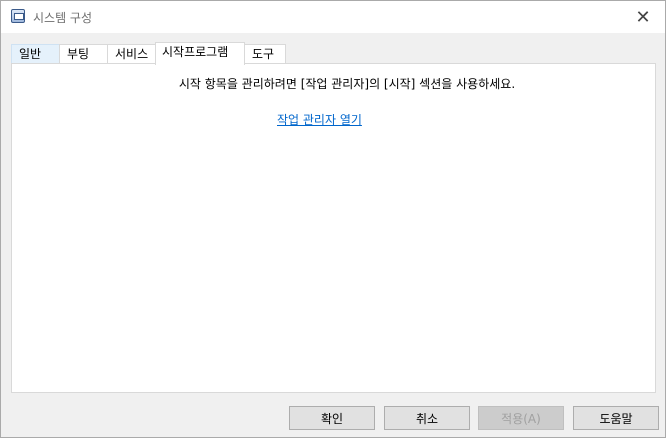 This screenshot has height=438, width=666. Describe the element at coordinates (427, 418) in the screenshot. I see `cancel-button: 취소` at that location.